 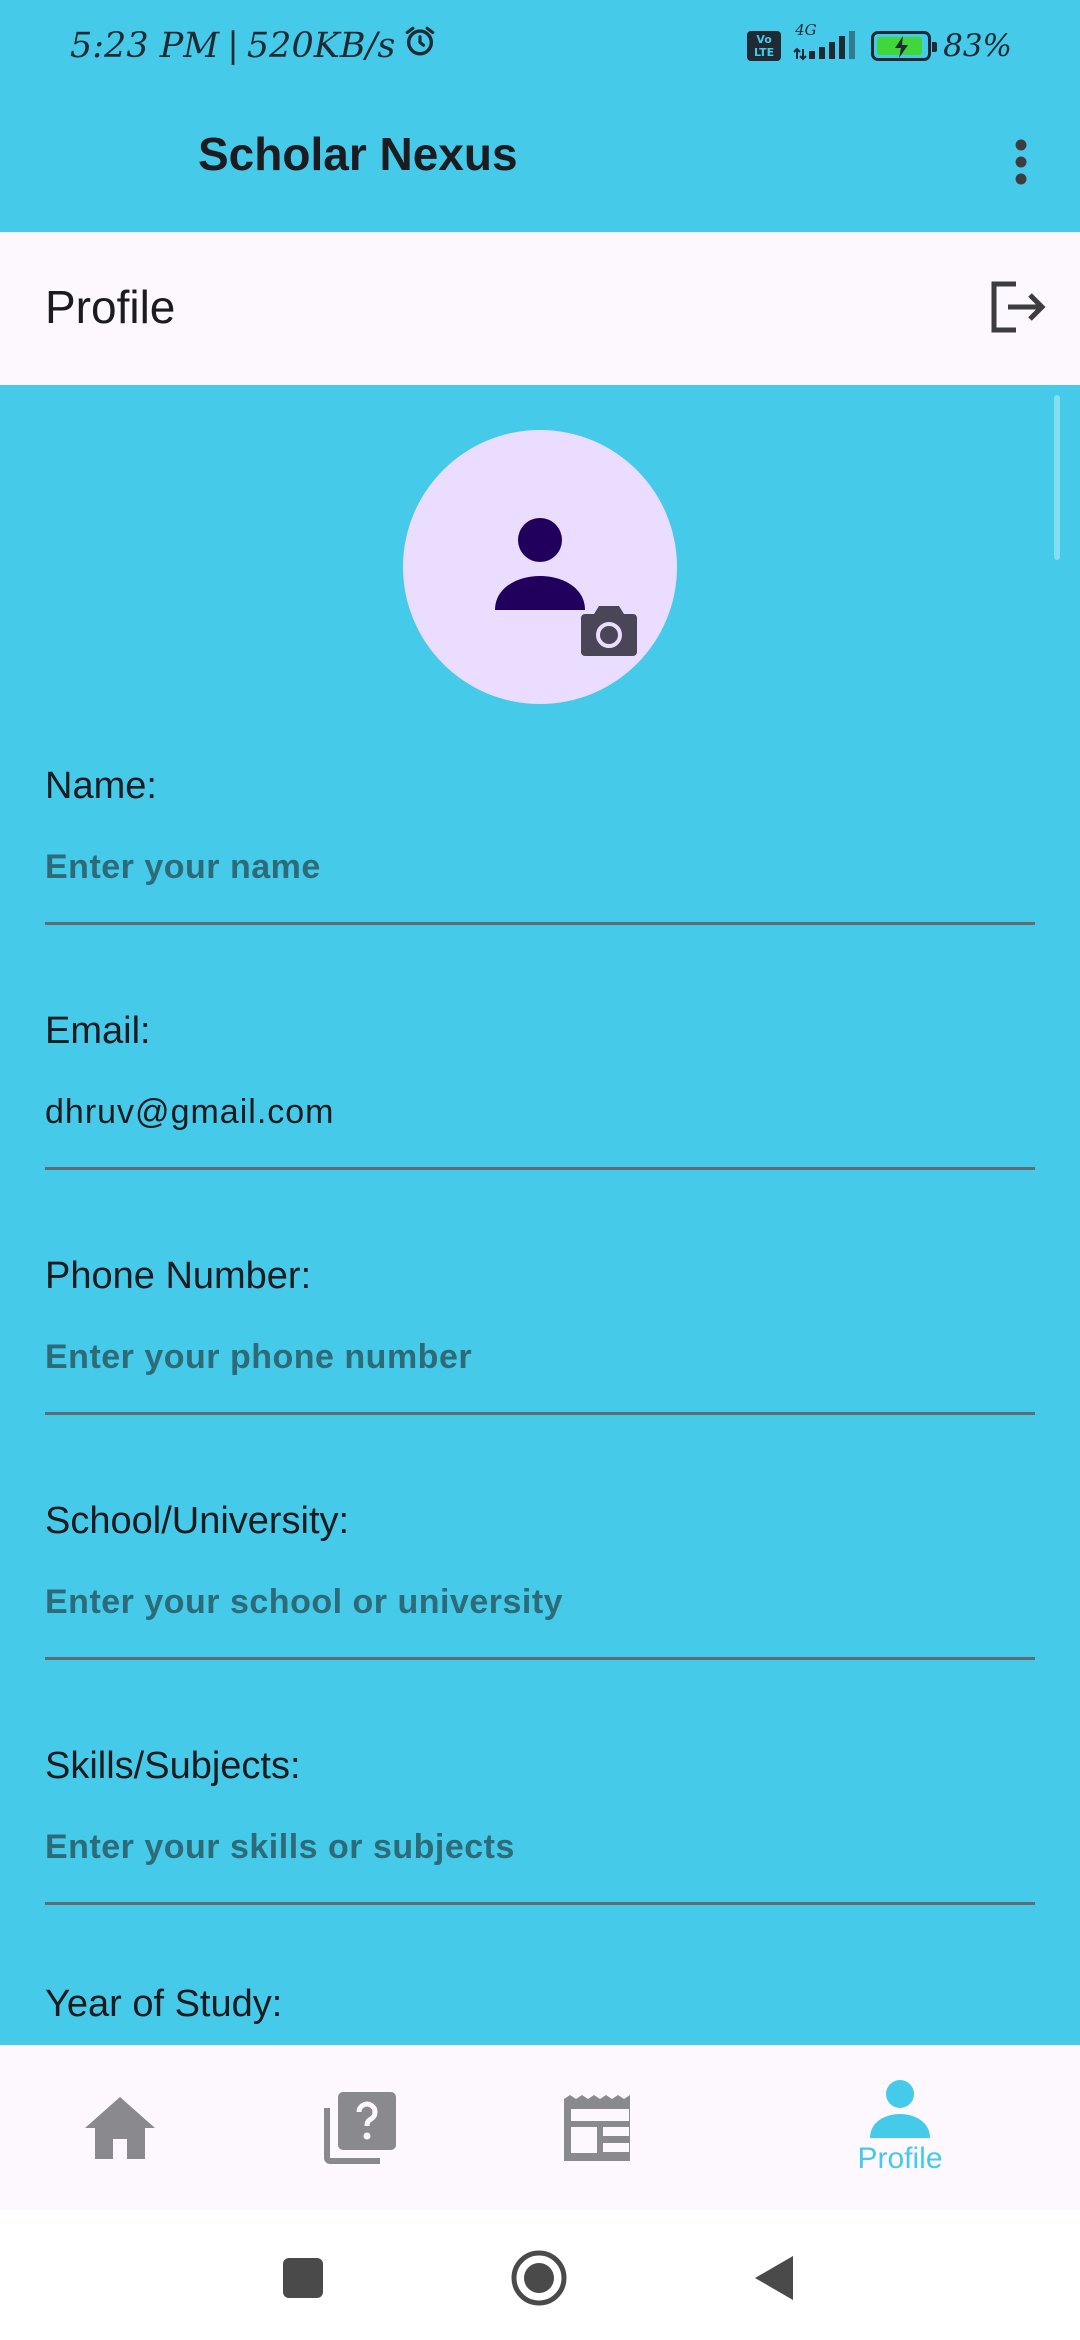 I want to click on avatar-button, so click(x=540, y=567).